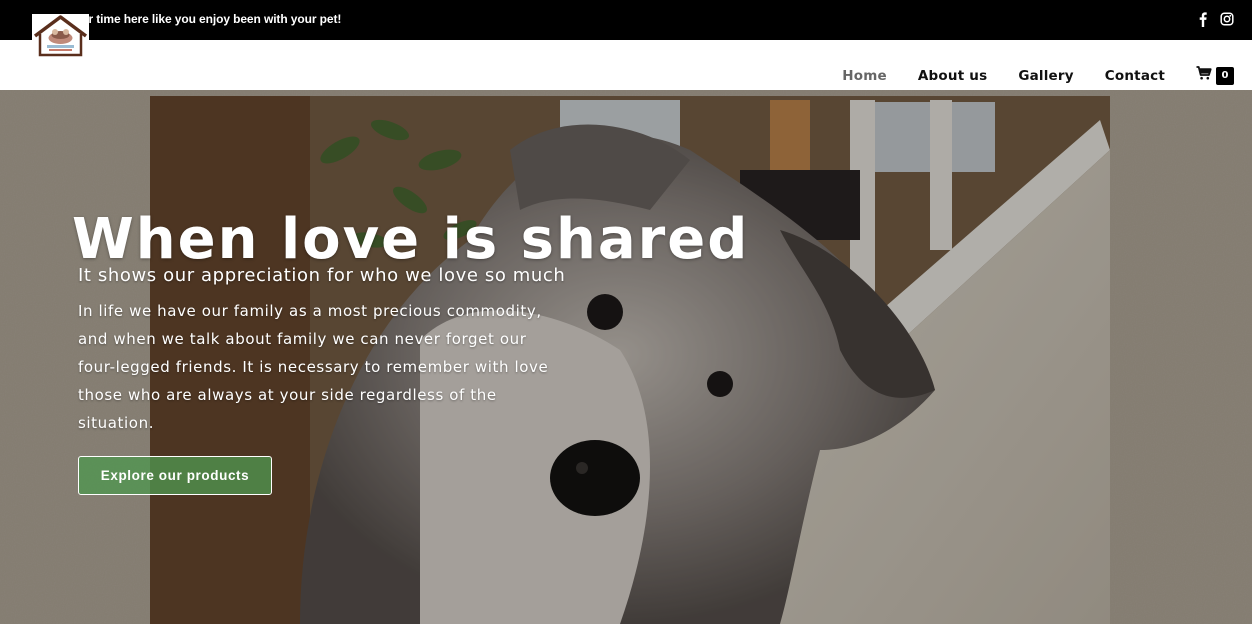 Image resolution: width=1252 pixels, height=624 pixels. I want to click on nav-contact: Contact, so click(1135, 76).